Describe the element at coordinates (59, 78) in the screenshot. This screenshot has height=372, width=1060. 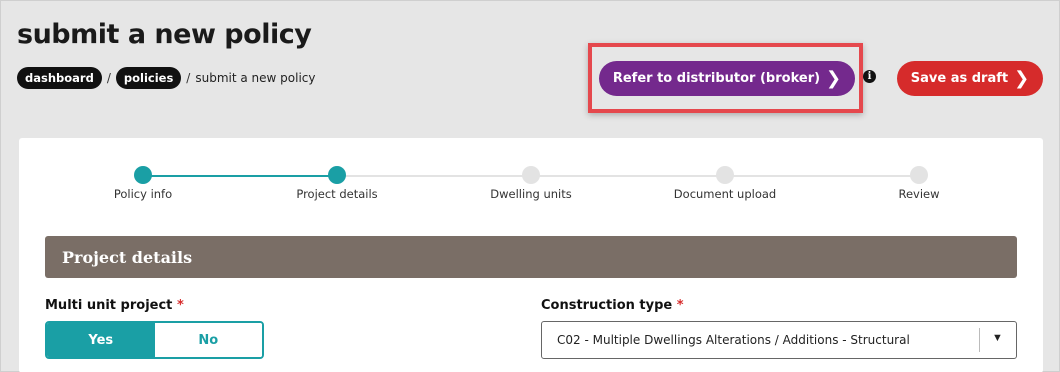
I see `breadcrumb-dashboard: dashboard` at that location.